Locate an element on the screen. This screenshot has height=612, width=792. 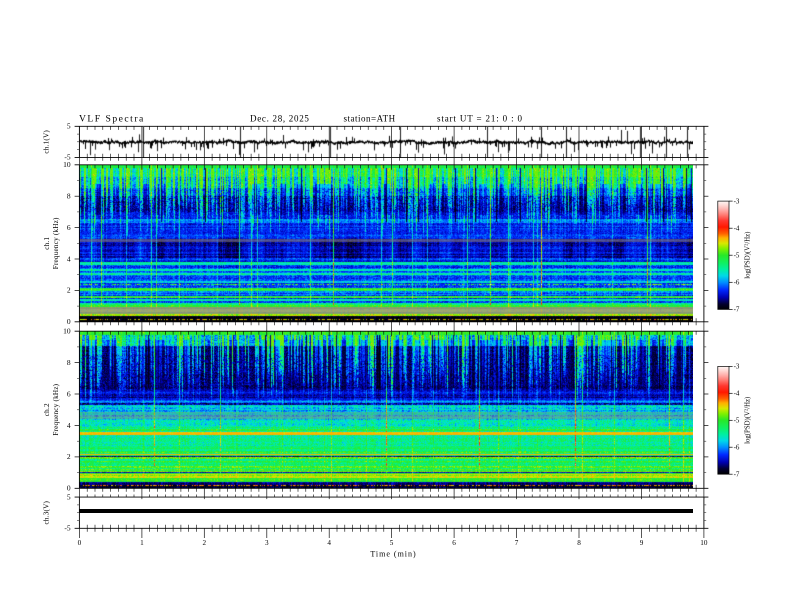
svg-text: ch.3(V) is located at coordinates (47, 513).